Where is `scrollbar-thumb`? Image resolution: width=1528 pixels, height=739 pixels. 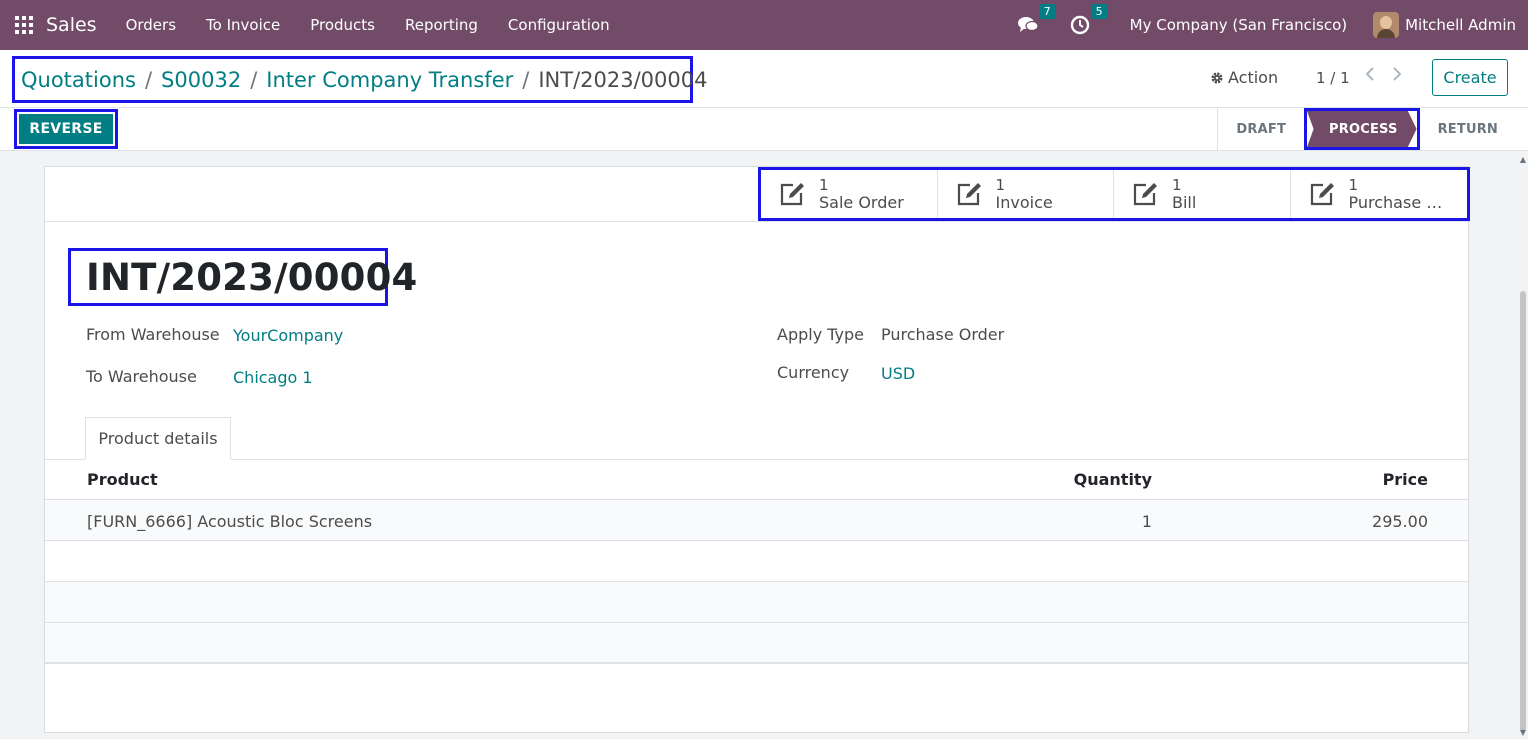
scrollbar-thumb is located at coordinates (1523, 511).